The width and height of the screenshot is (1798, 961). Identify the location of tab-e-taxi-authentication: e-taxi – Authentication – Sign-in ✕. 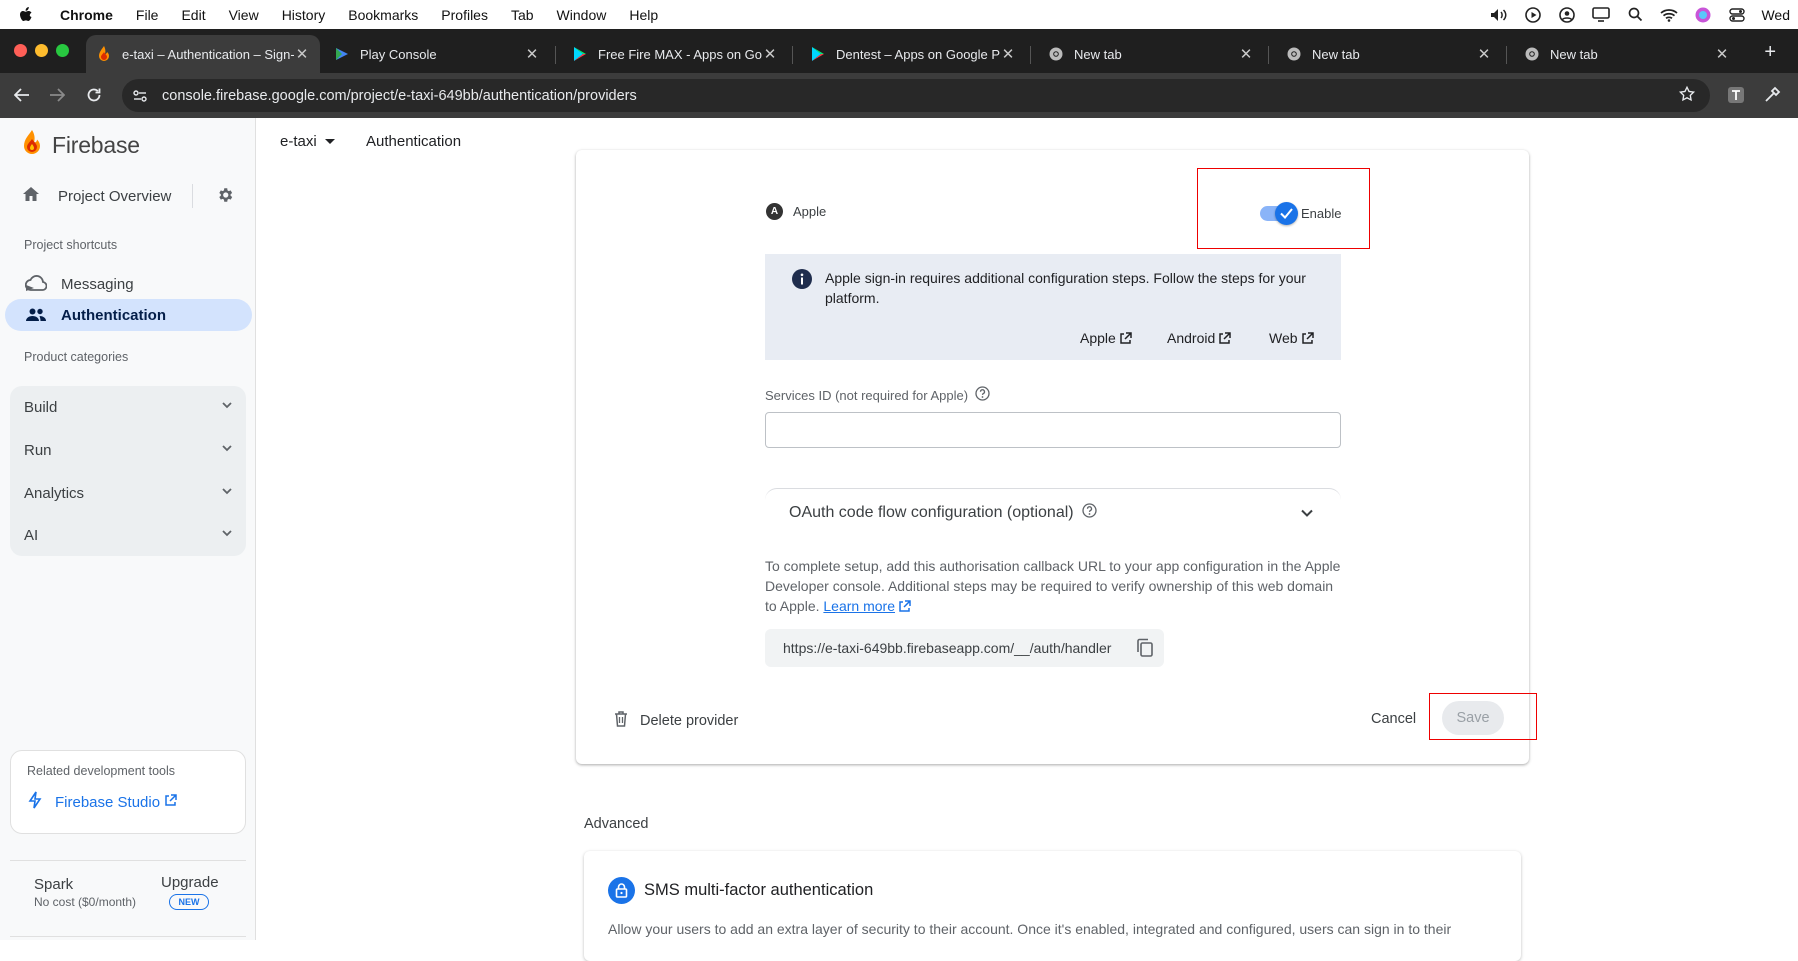
(203, 54).